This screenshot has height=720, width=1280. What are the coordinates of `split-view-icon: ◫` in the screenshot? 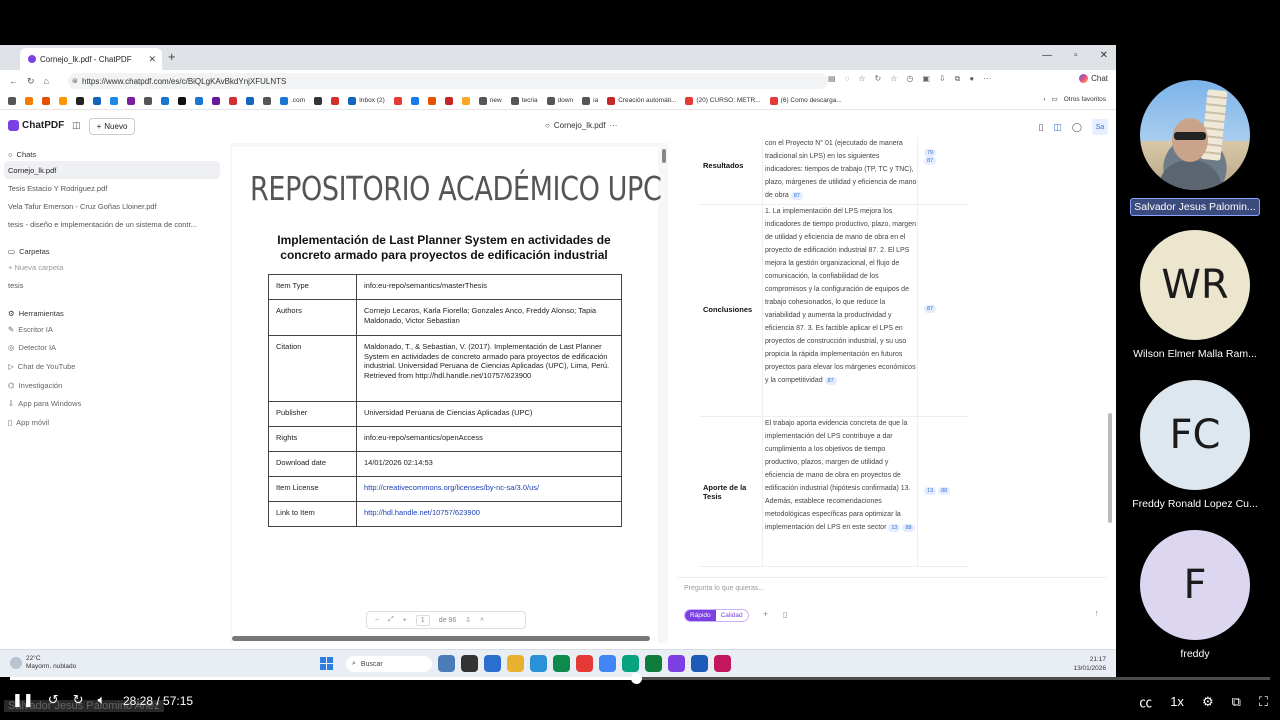 It's located at (1057, 127).